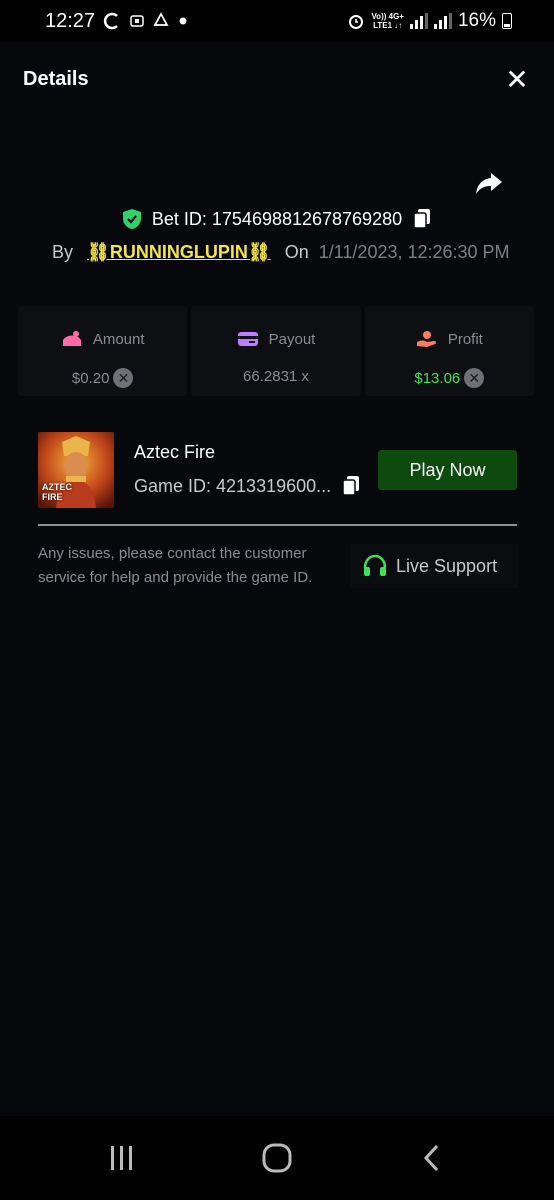  I want to click on page-title: Details, so click(56, 79).